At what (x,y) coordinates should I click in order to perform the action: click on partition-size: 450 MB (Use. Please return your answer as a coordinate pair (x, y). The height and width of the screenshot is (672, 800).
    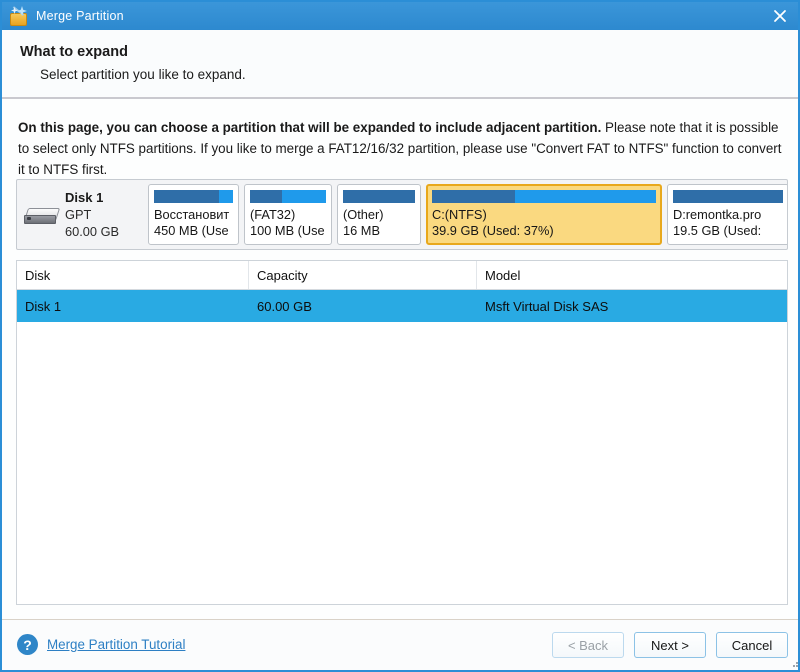
    Looking at the image, I should click on (191, 230).